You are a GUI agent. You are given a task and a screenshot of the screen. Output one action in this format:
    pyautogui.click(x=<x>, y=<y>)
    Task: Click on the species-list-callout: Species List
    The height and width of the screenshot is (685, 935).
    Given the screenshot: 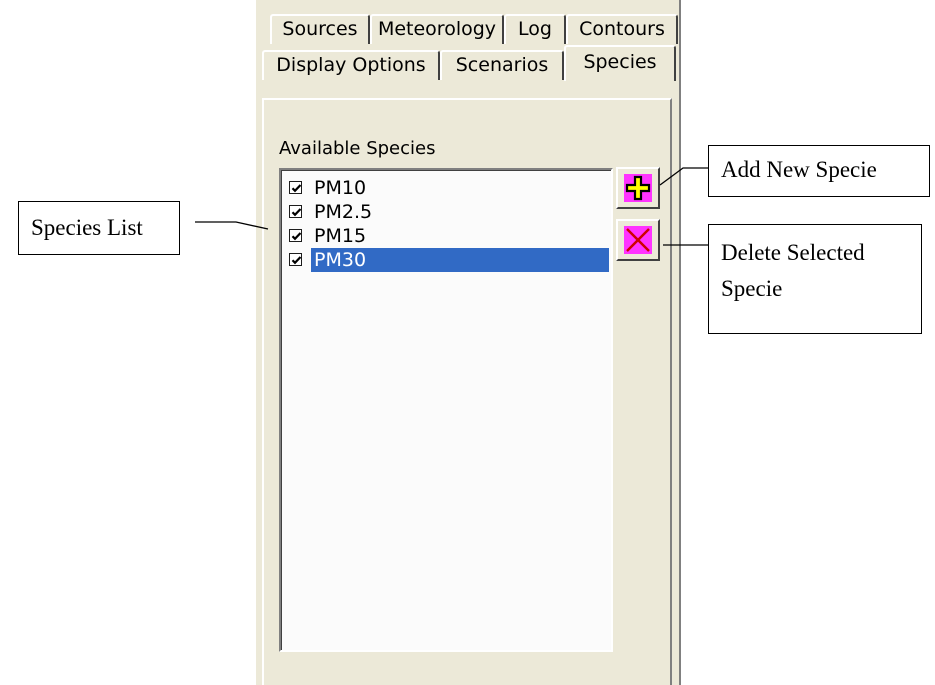 What is the action you would take?
    pyautogui.click(x=99, y=228)
    